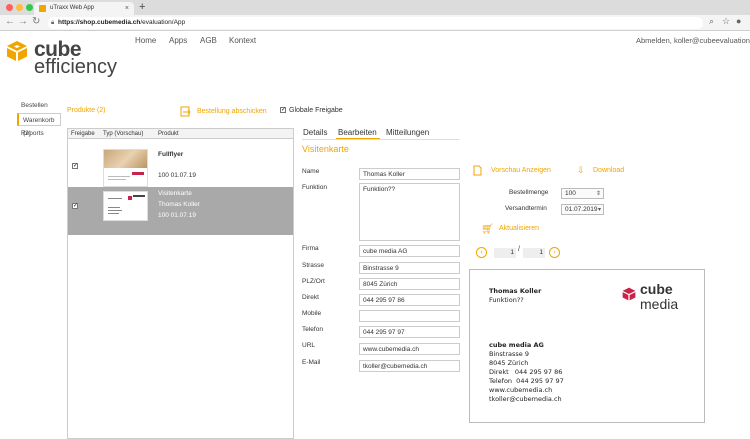 This screenshot has width=750, height=439. I want to click on prev-page-icon: ‹, so click(481, 252).